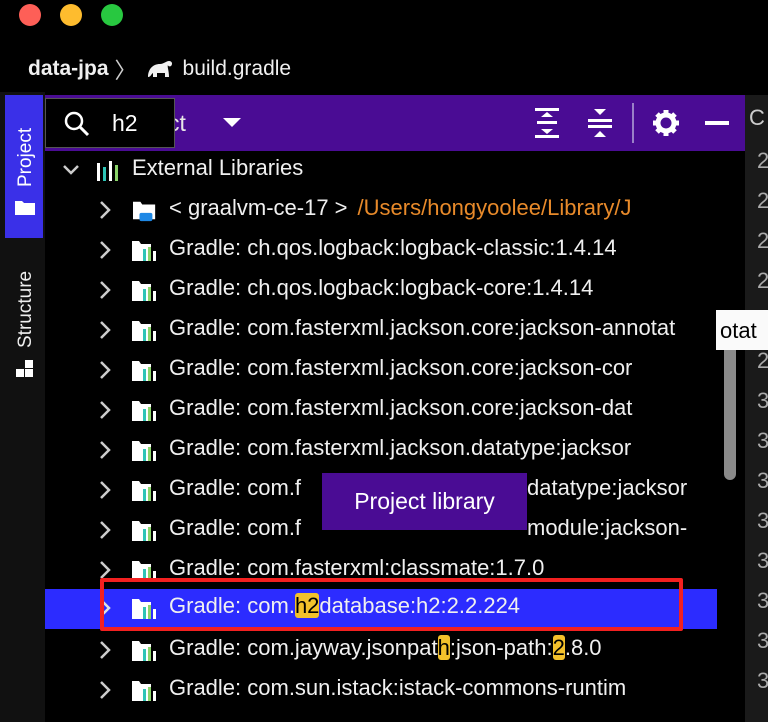 This screenshot has height=722, width=768. What do you see at coordinates (424, 501) in the screenshot?
I see `project-library-tooltip: Project library` at bounding box center [424, 501].